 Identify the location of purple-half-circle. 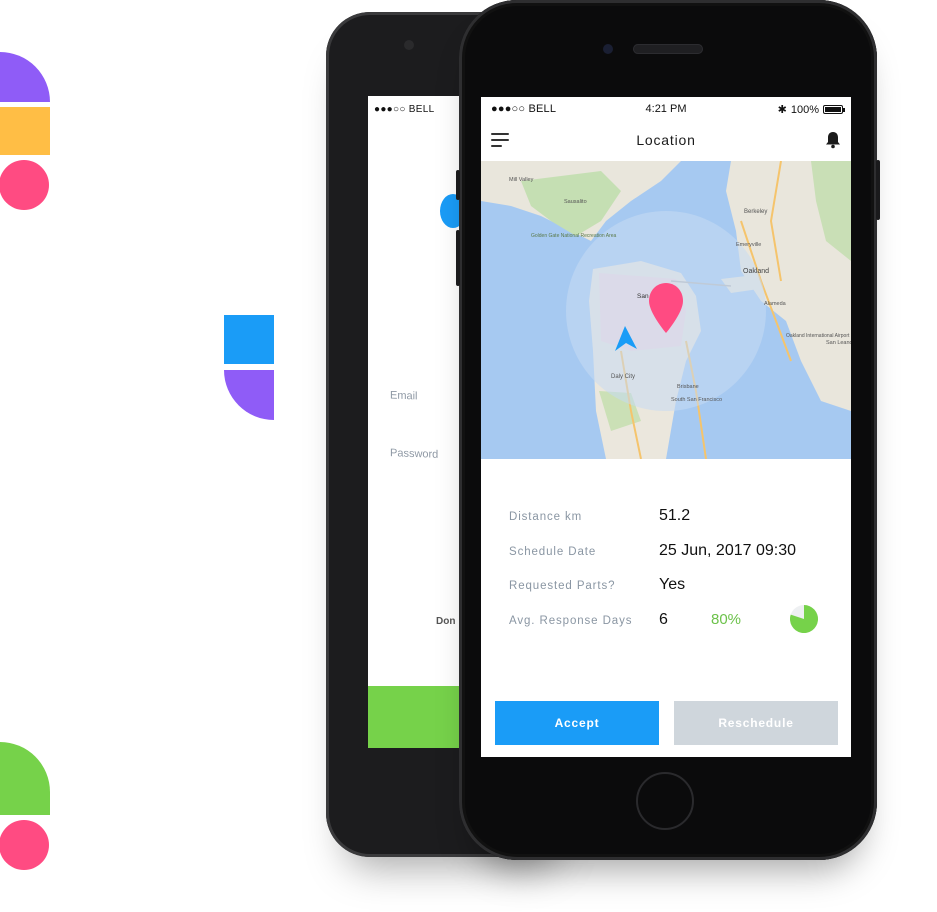
(25, 77).